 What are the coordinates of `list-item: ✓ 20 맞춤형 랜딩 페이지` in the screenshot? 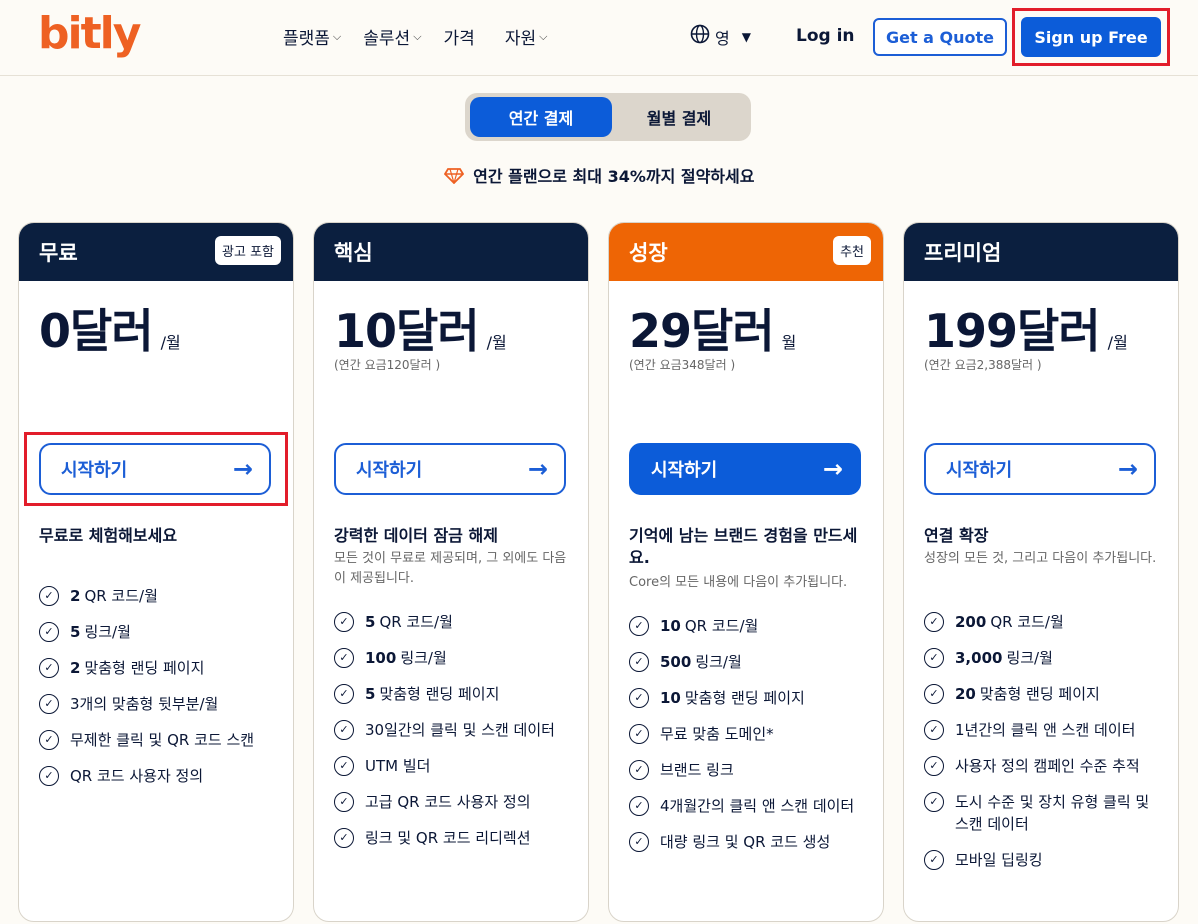 It's located at (1044, 694).